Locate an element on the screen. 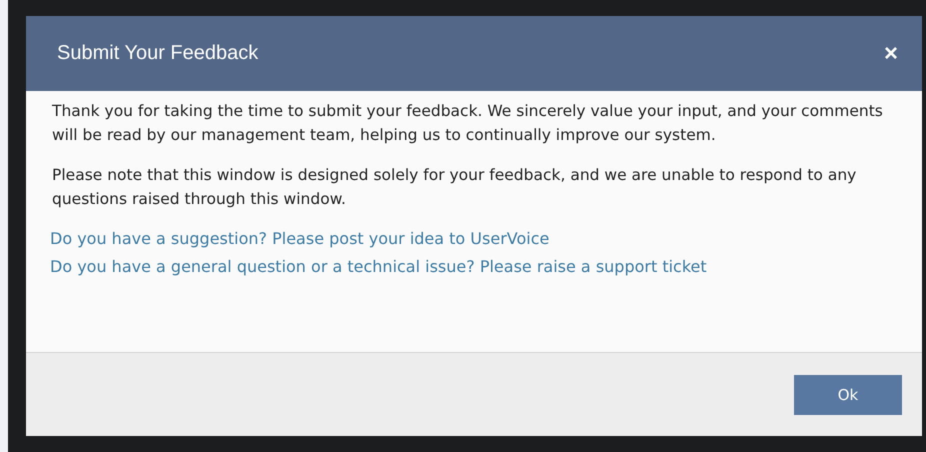  link: Do you have a general question or a technical issue? Please raise a support ticket is located at coordinates (479, 267).